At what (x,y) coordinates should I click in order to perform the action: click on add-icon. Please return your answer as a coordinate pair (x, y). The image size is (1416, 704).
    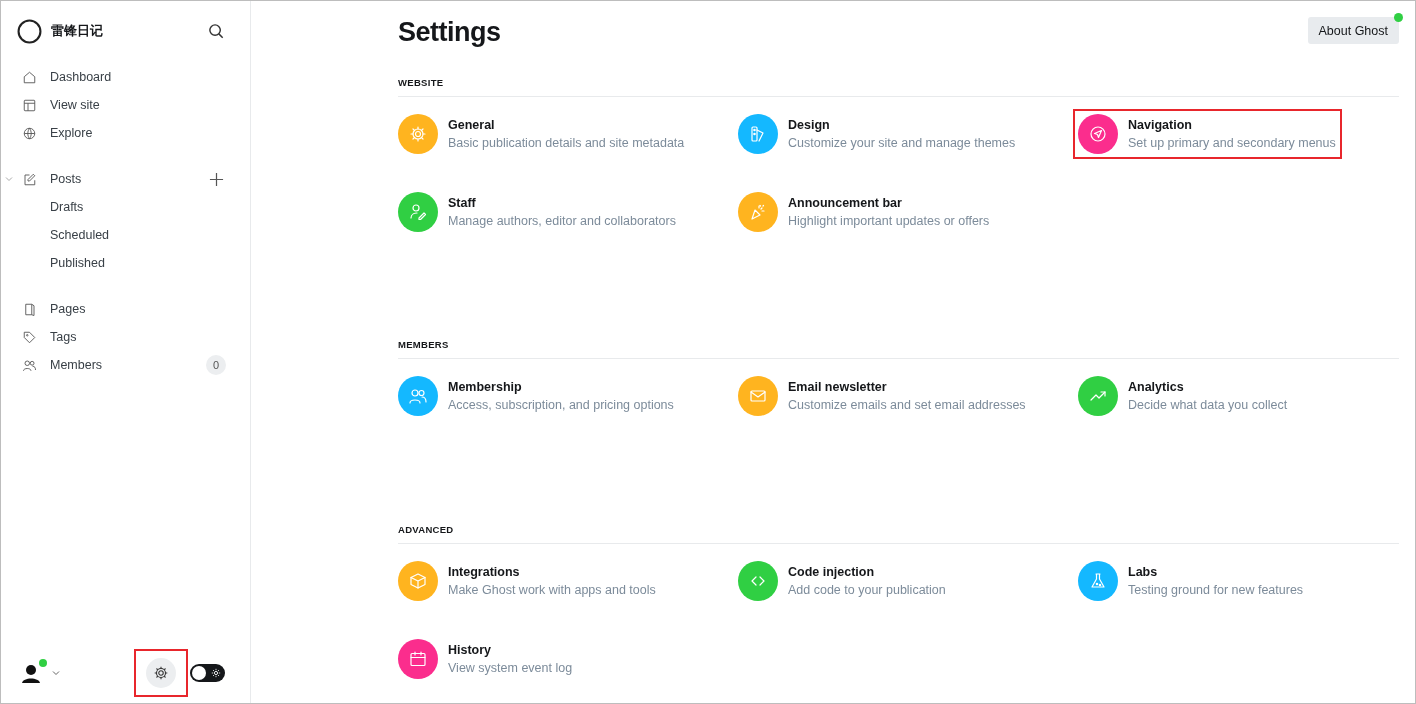
    Looking at the image, I should click on (216, 179).